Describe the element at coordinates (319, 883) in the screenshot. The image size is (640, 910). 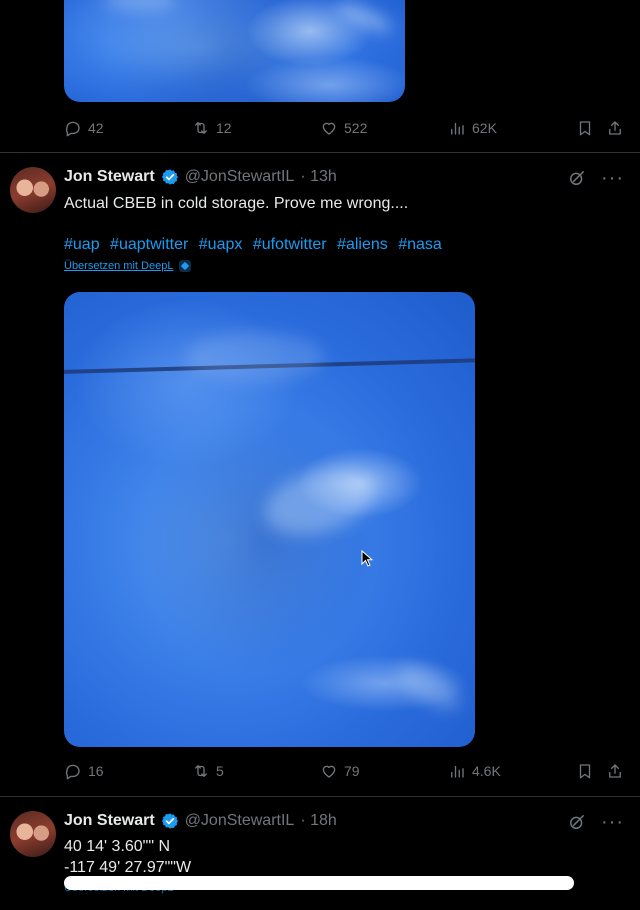
I see `redaction-bar` at that location.